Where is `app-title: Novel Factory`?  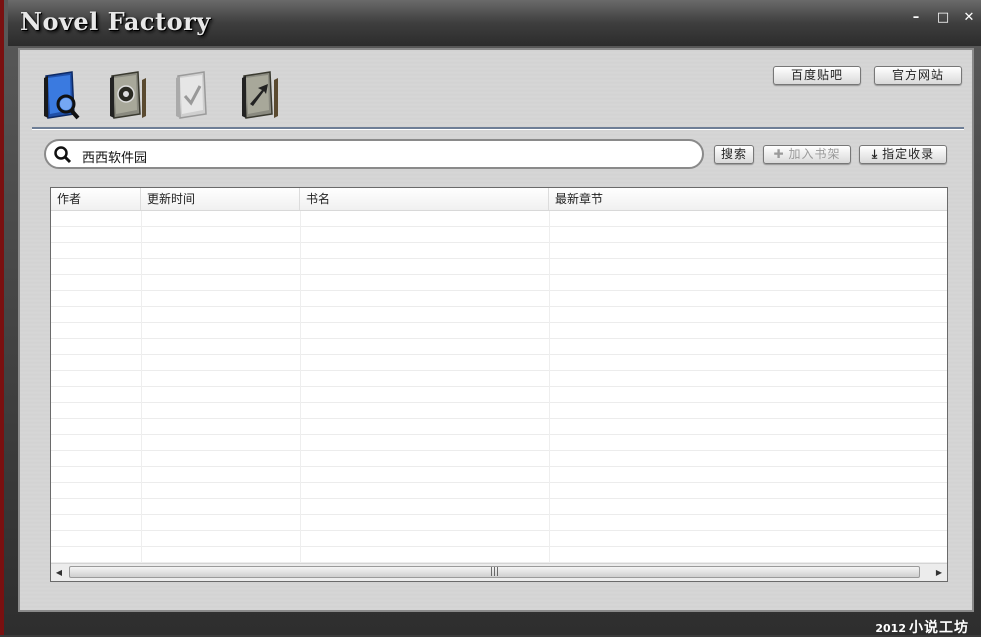 app-title: Novel Factory is located at coordinates (115, 21).